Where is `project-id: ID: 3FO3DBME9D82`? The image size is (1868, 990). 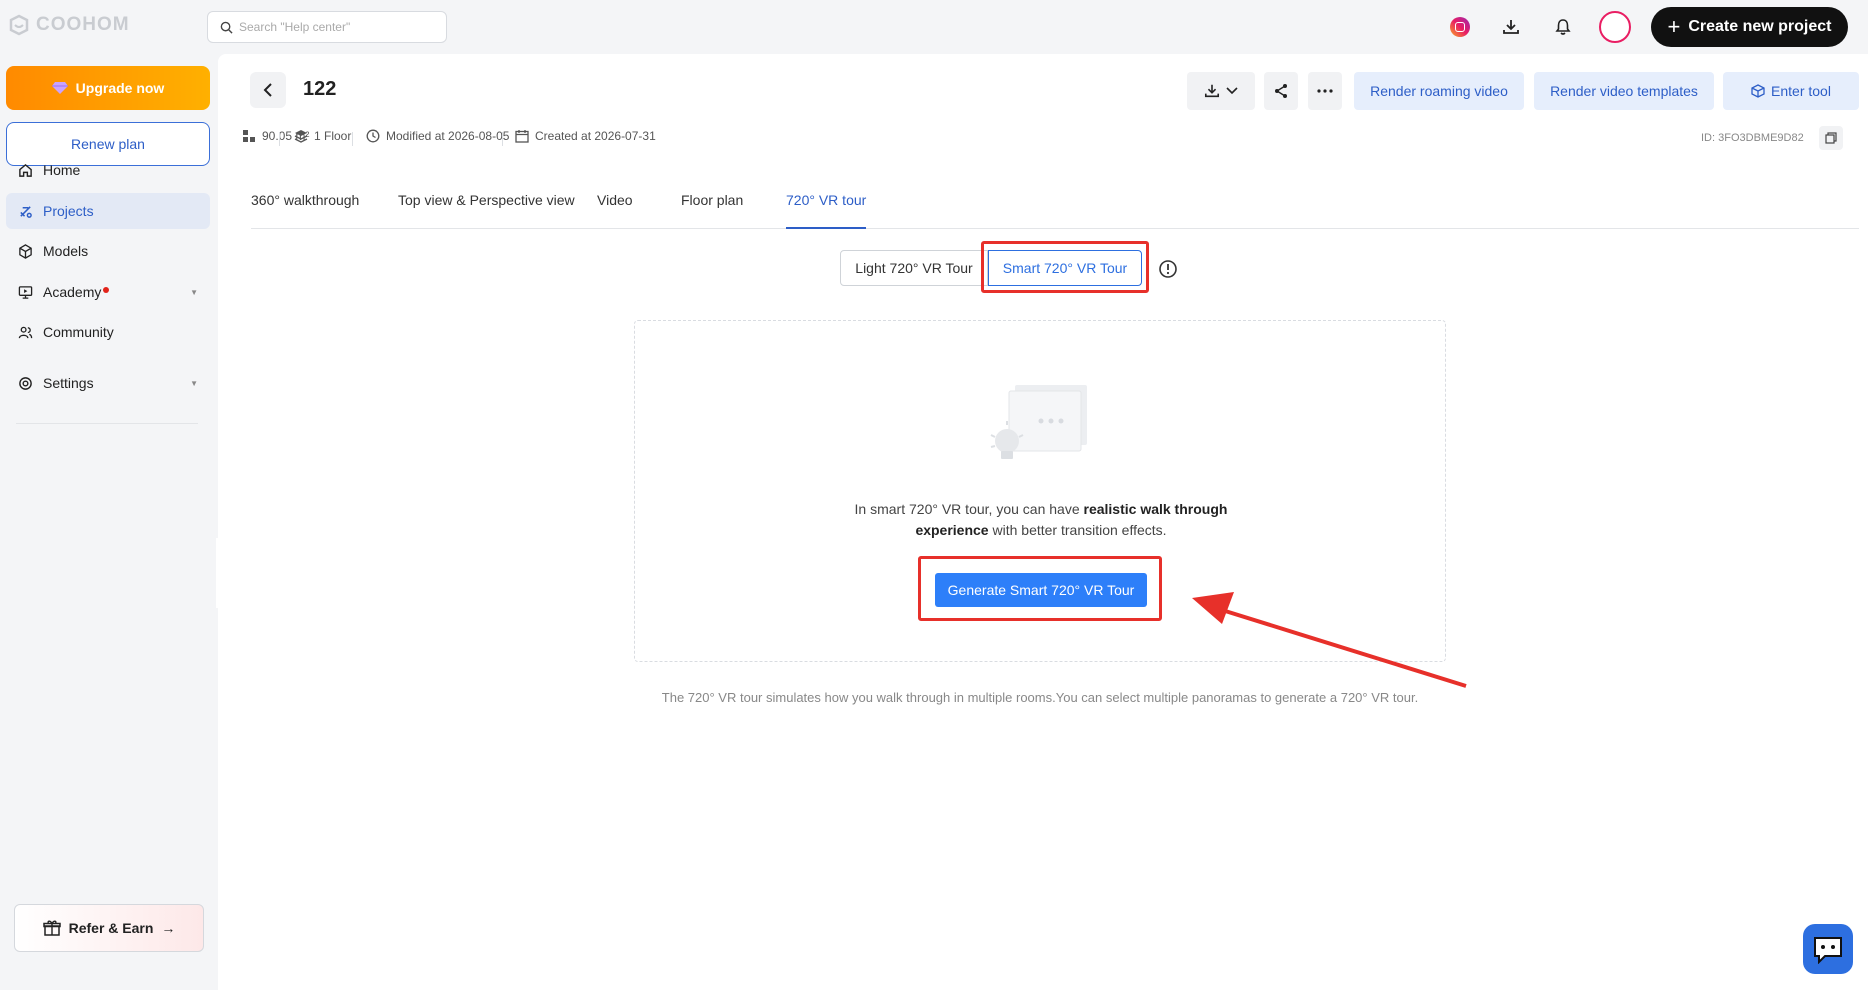 project-id: ID: 3FO3DBME9D82 is located at coordinates (1752, 138).